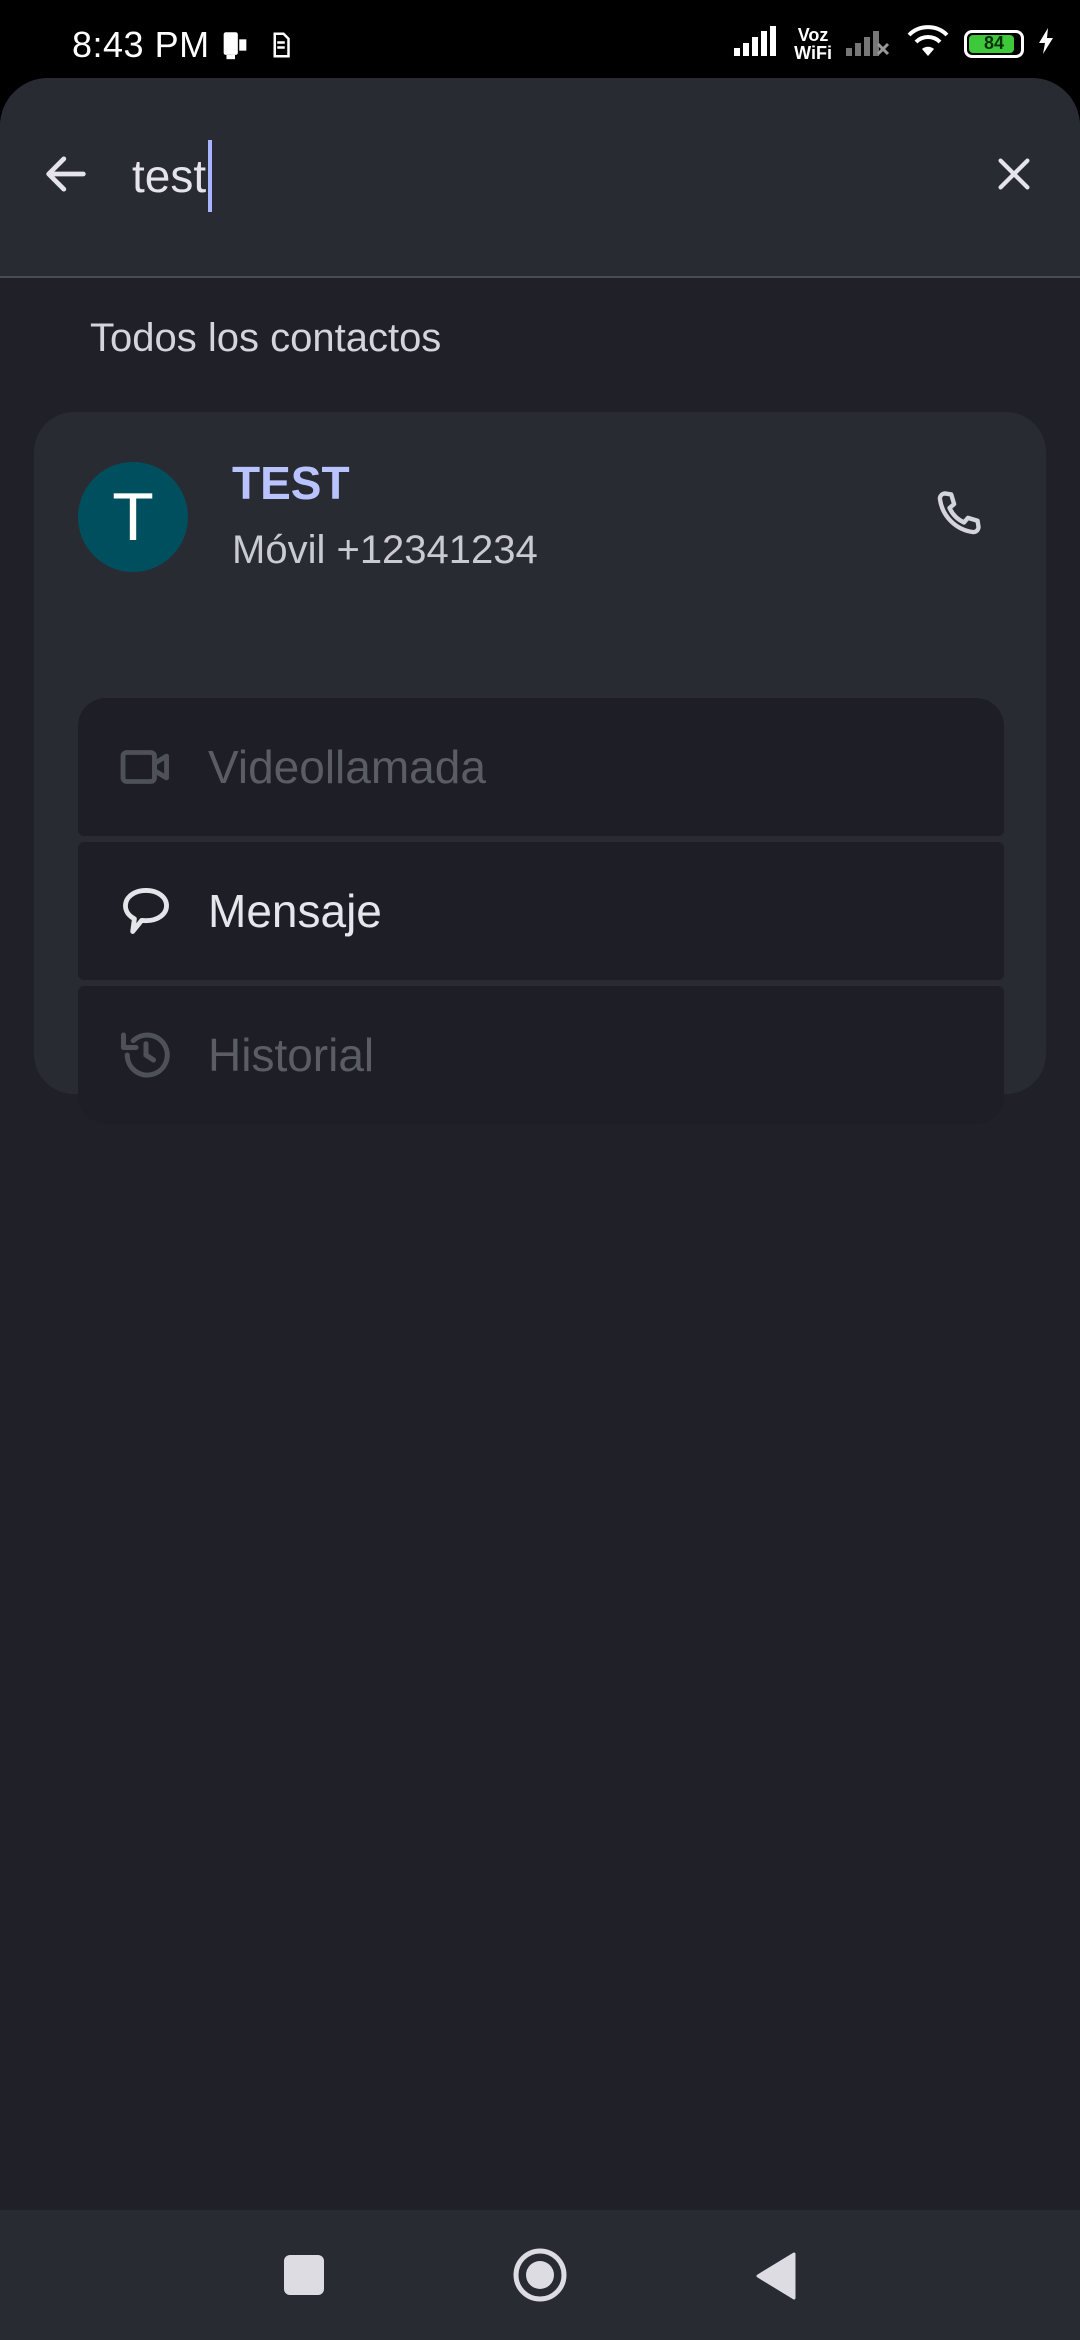 This screenshot has height=2340, width=1080. I want to click on message-icon, so click(146, 911).